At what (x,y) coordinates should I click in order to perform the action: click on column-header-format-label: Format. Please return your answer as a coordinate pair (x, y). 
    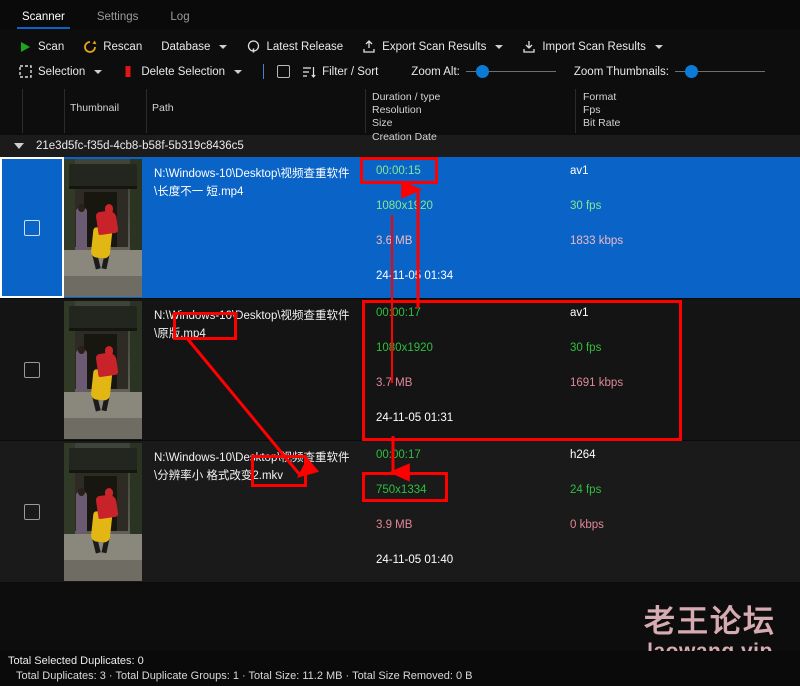
    Looking at the image, I should click on (600, 97).